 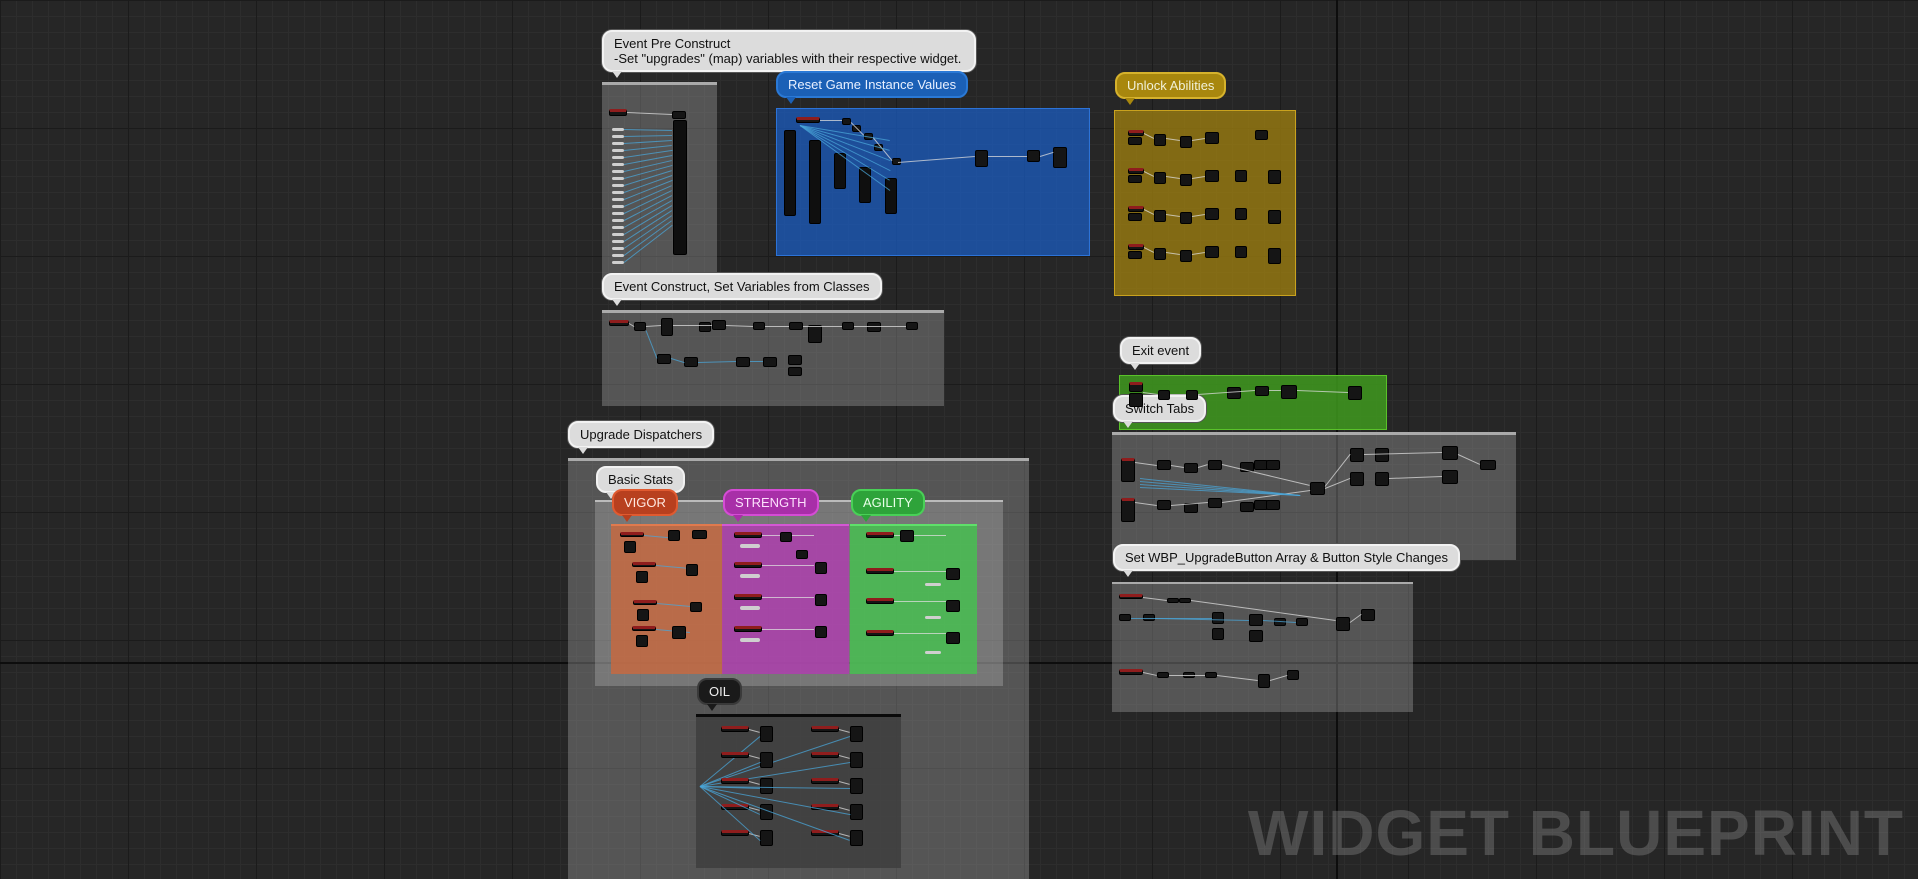 I want to click on comment-bubble-exit-event: Exit event, so click(x=1161, y=353).